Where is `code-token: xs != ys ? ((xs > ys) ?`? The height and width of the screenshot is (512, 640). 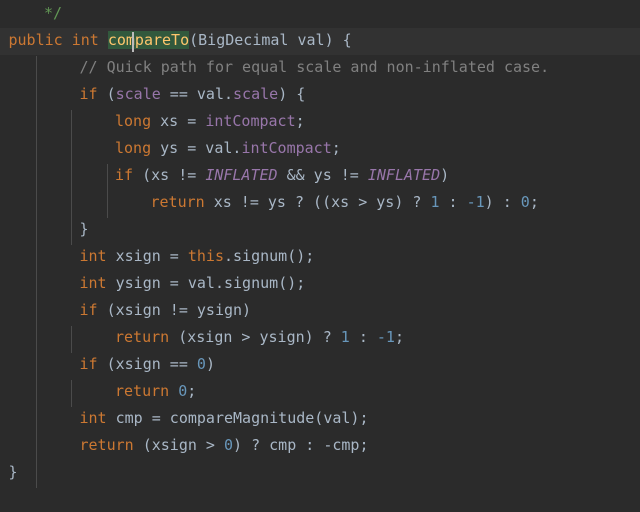
code-token: xs != ys ? ((xs > ys) ? is located at coordinates (317, 202).